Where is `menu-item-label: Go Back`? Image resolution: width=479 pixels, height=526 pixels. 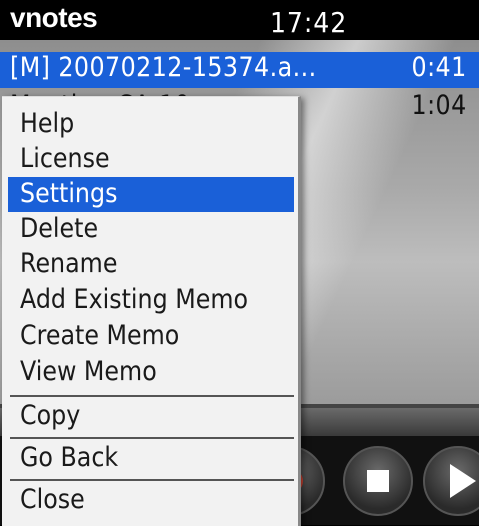
menu-item-label: Go Back is located at coordinates (69, 457).